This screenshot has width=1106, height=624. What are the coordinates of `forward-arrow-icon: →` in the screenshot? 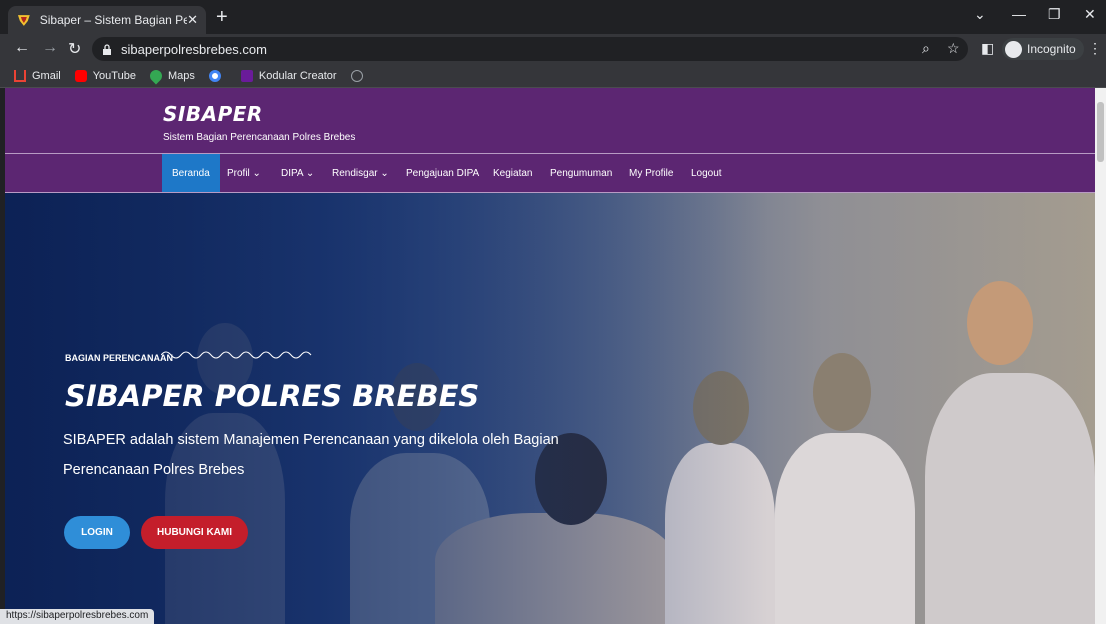 It's located at (50, 48).